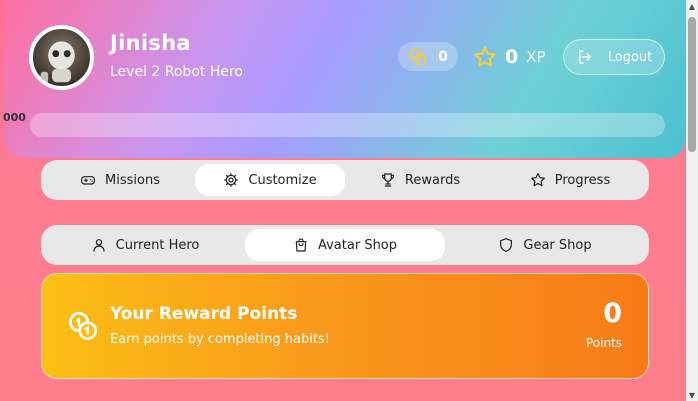  I want to click on tab-label: Customize, so click(282, 180).